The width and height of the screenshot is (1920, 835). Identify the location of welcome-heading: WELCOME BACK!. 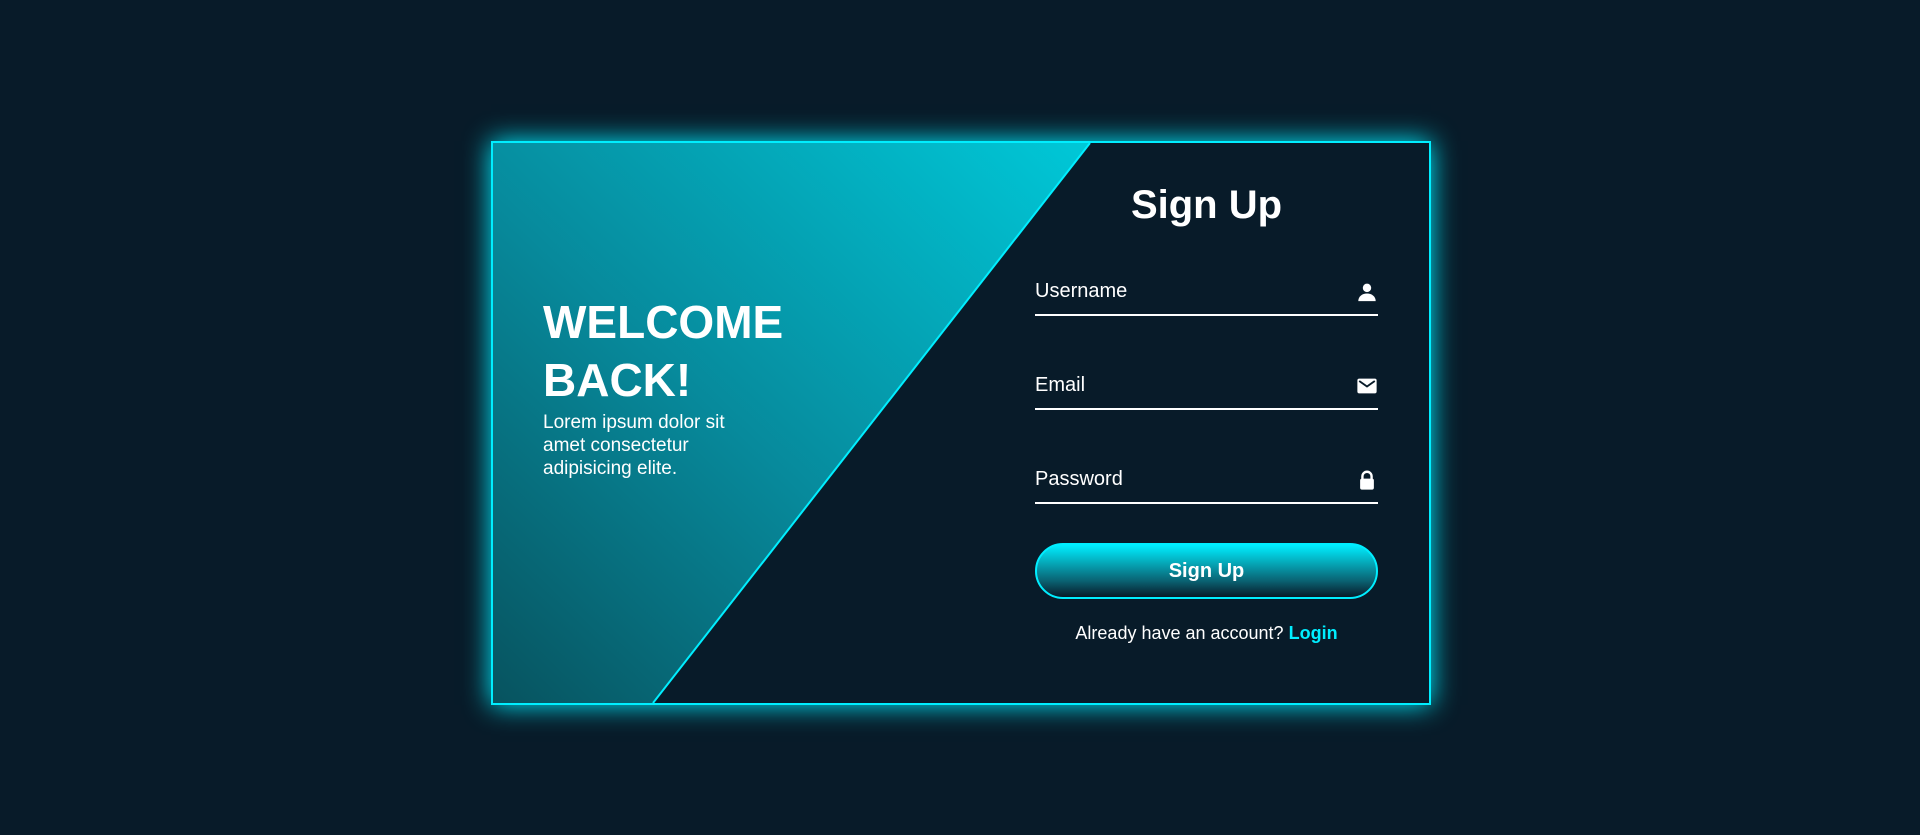
(663, 351).